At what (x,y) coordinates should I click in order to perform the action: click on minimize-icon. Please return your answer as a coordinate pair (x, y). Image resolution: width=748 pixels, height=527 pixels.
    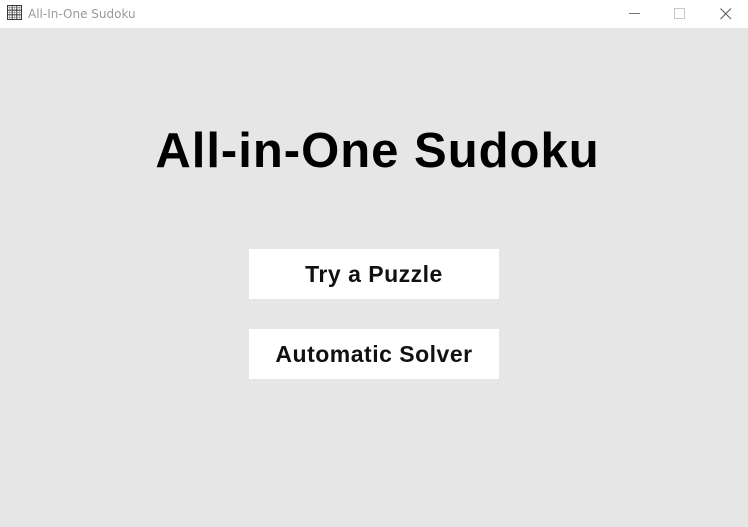
    Looking at the image, I should click on (634, 13).